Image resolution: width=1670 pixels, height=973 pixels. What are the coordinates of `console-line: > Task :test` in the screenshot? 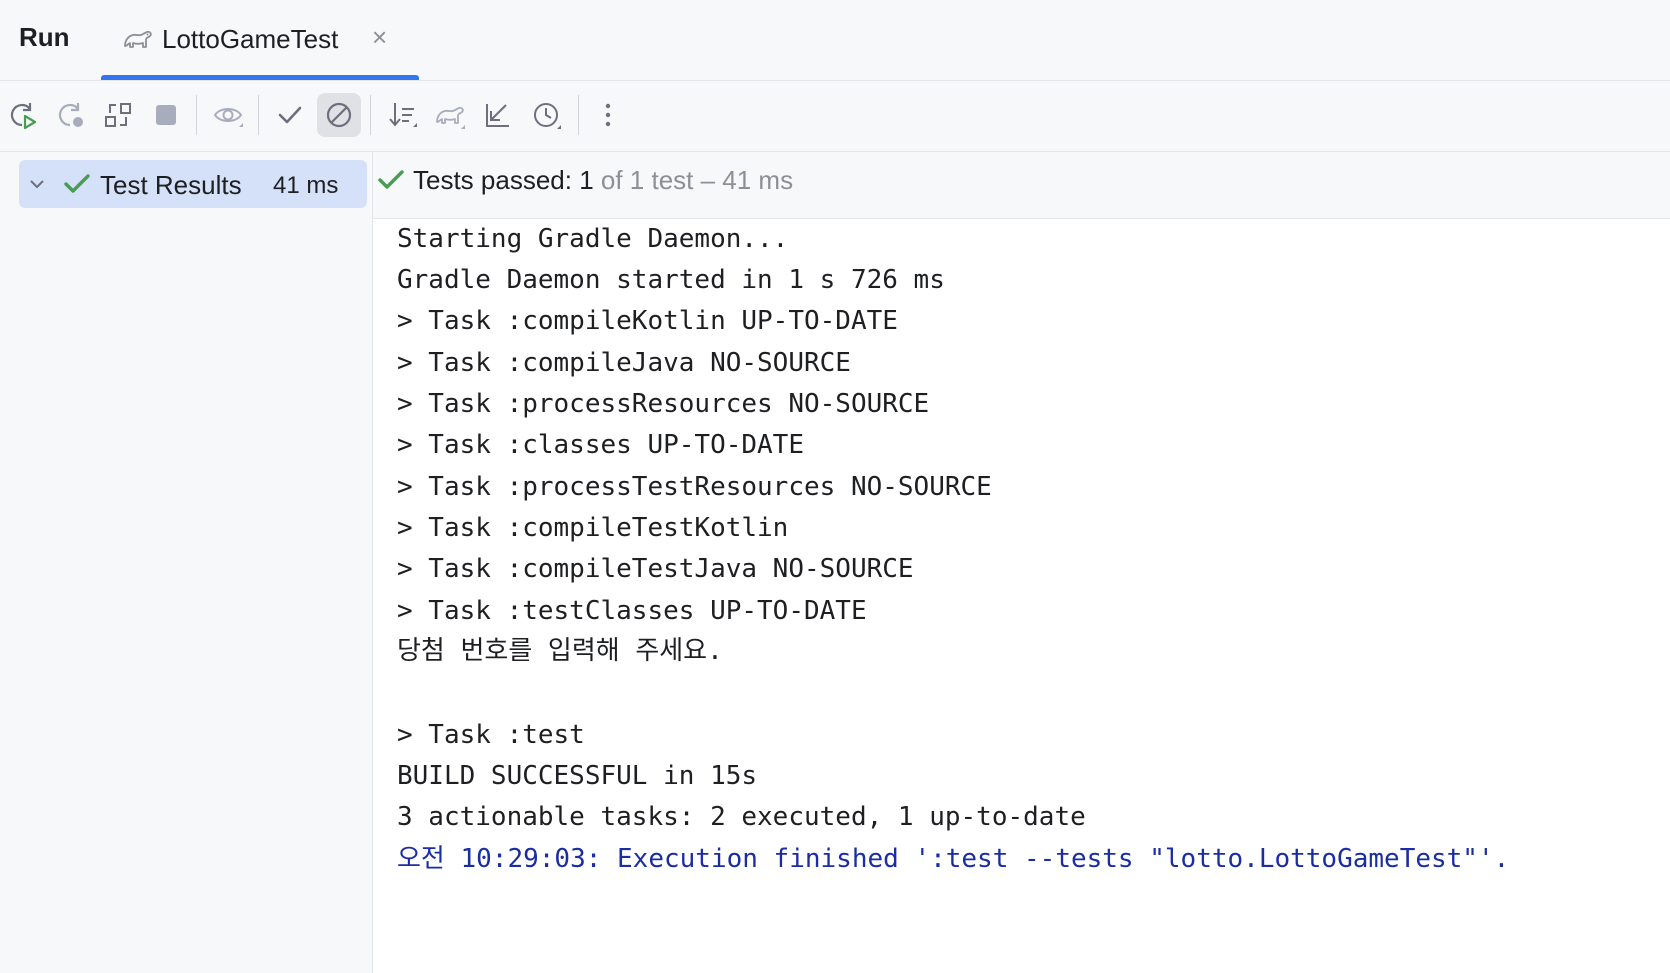 It's located at (491, 735).